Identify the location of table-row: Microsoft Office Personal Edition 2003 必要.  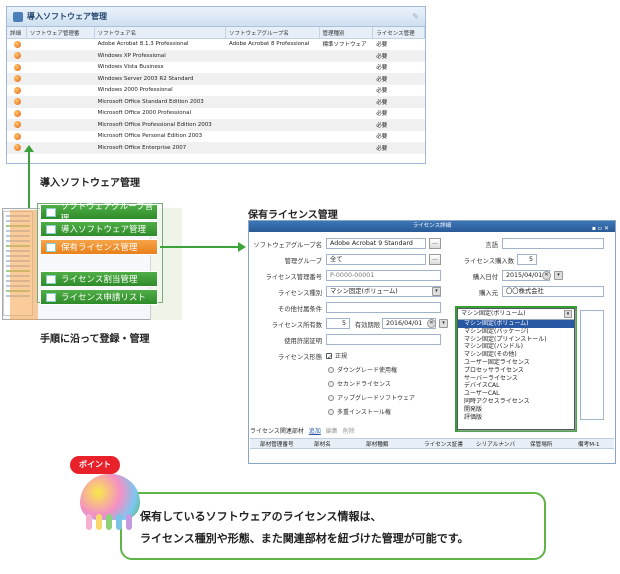
(216, 137).